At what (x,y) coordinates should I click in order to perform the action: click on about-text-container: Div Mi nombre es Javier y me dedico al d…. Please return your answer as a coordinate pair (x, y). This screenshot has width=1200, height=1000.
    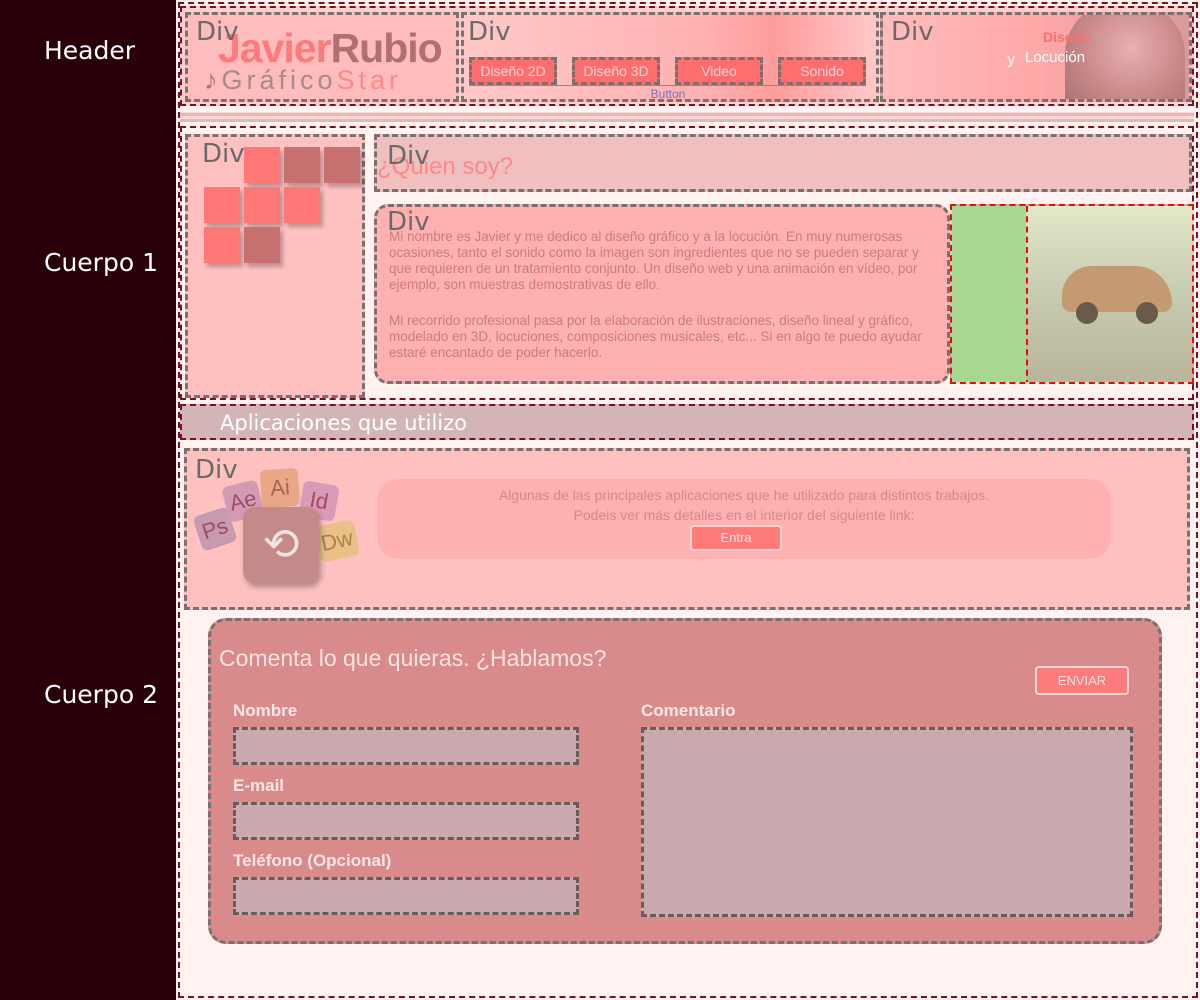
    Looking at the image, I should click on (662, 294).